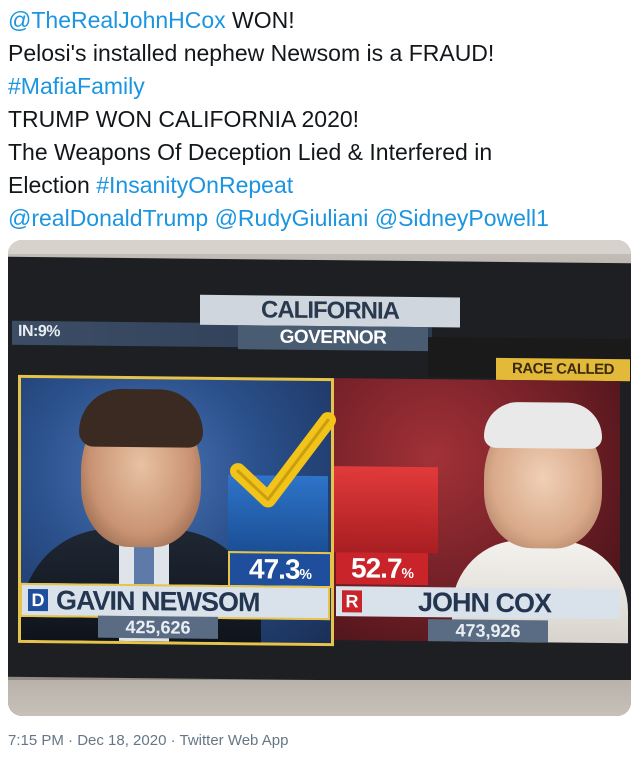  What do you see at coordinates (485, 603) in the screenshot?
I see `rep-candidate-name: JOHN COX` at bounding box center [485, 603].